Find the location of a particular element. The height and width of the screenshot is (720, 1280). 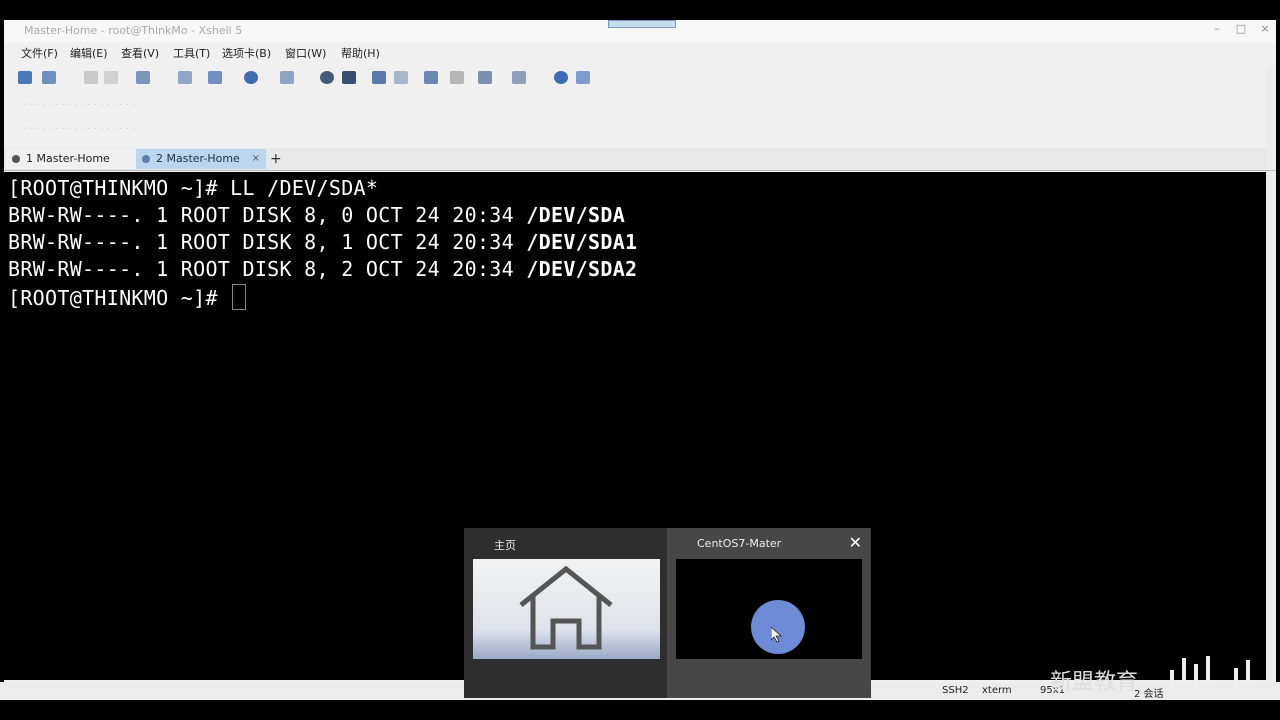

open-session-icon is located at coordinates (49, 77).